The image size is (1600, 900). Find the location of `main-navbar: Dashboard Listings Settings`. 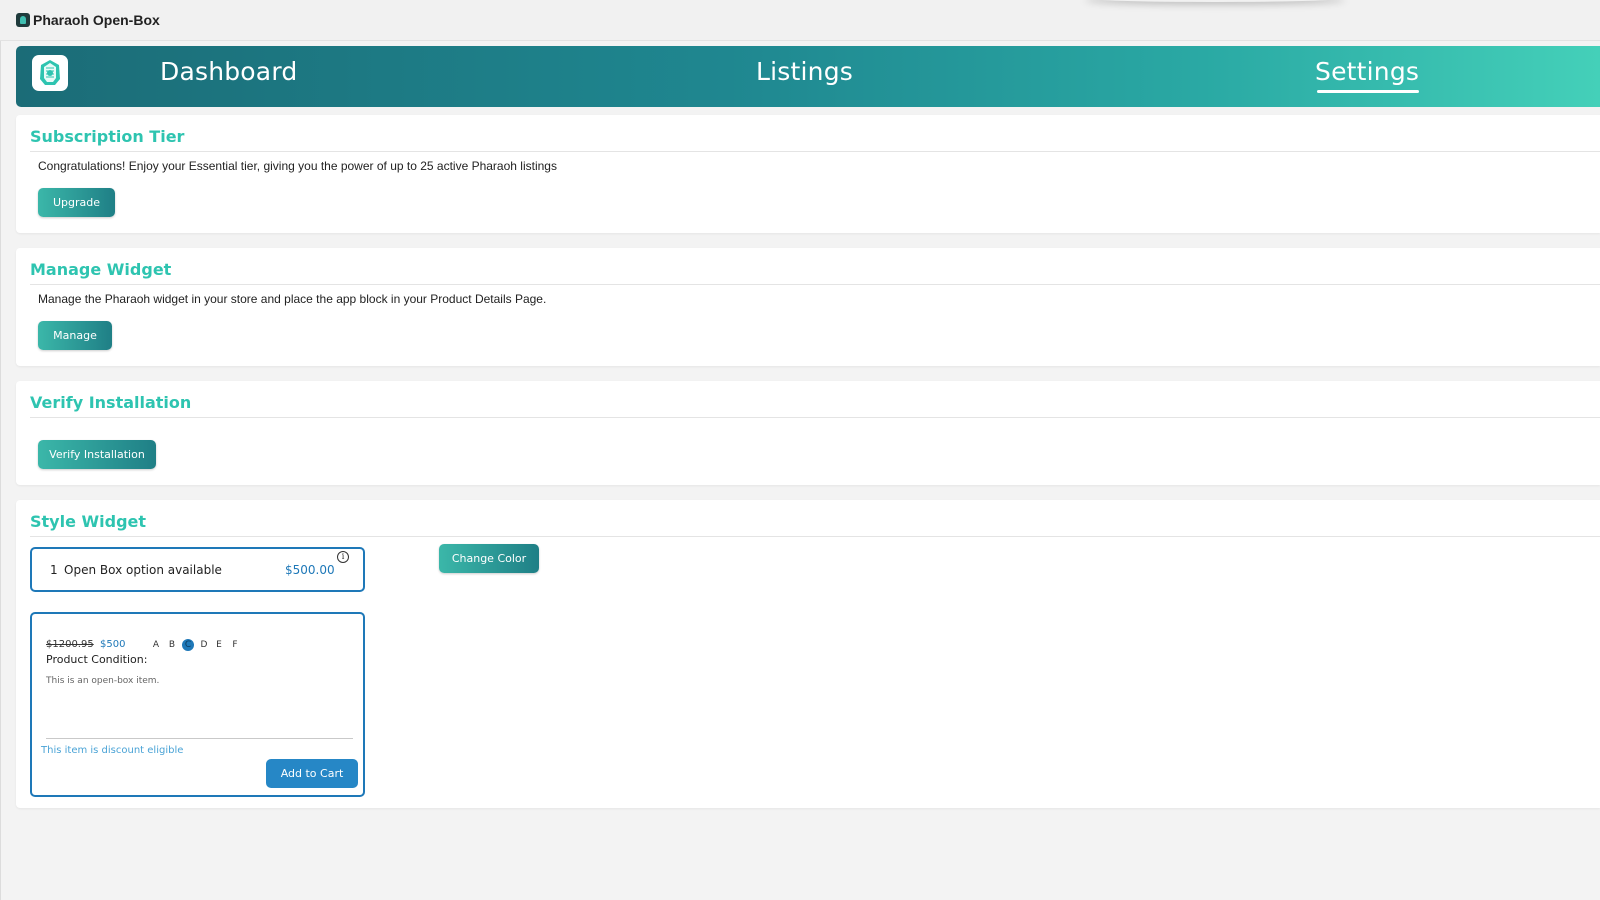

main-navbar: Dashboard Listings Settings is located at coordinates (808, 76).